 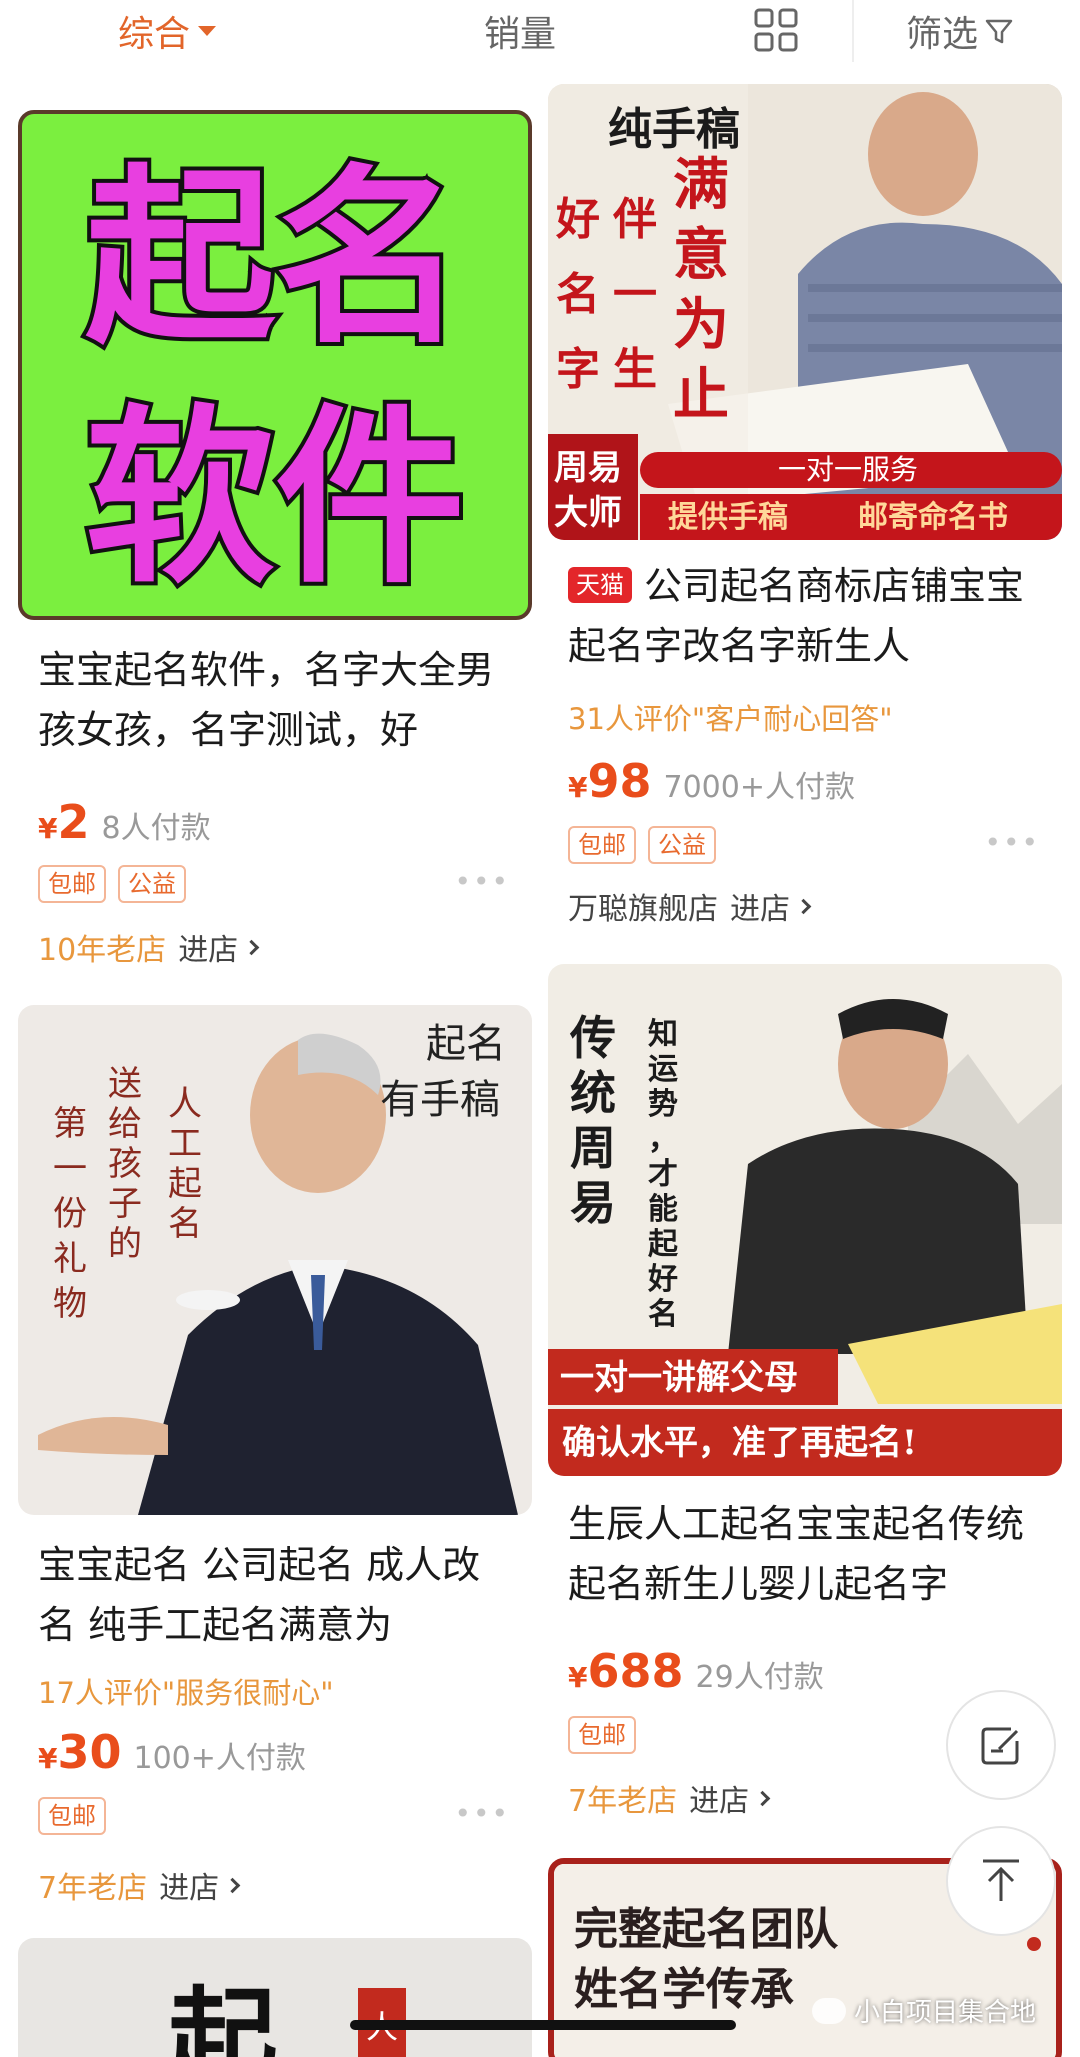 I want to click on product-image: 起名 有手稿 送 给 孩 子 的 第 一 份 礼 物 人 工 起 名, so click(x=275, y=1260).